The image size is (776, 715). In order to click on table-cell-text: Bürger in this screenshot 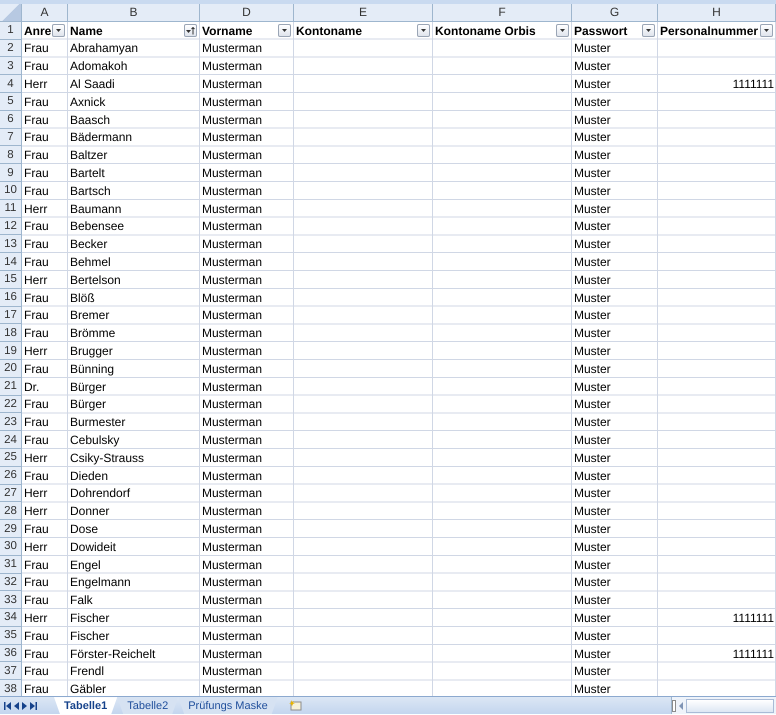, I will do `click(88, 405)`.